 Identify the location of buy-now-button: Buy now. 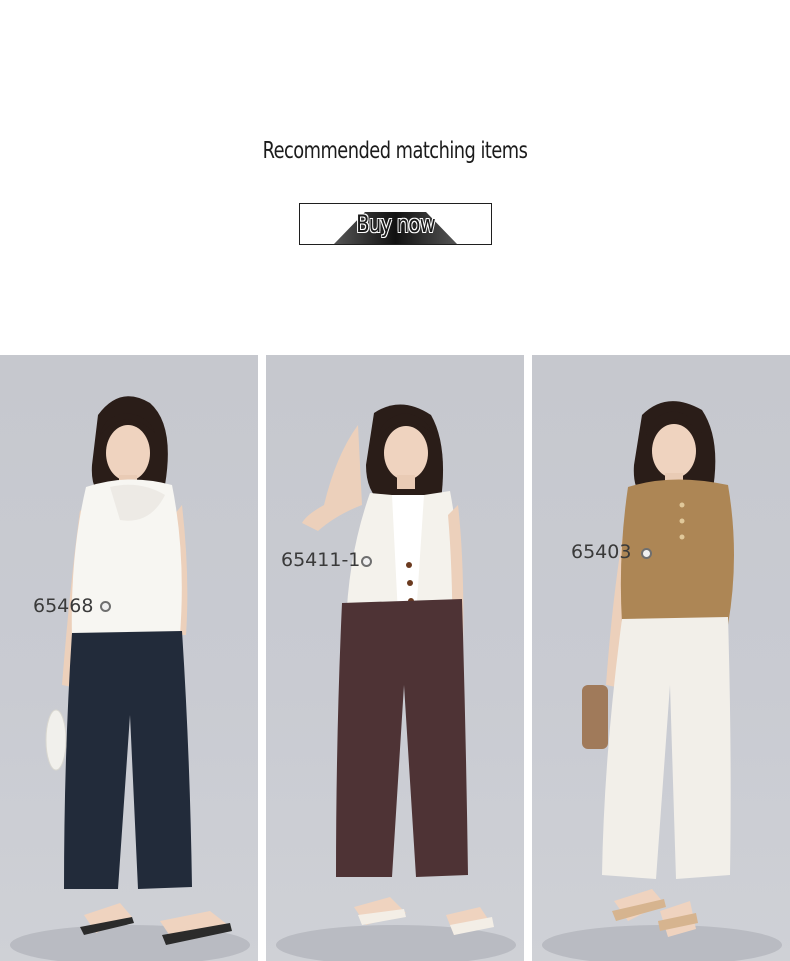
(395, 224).